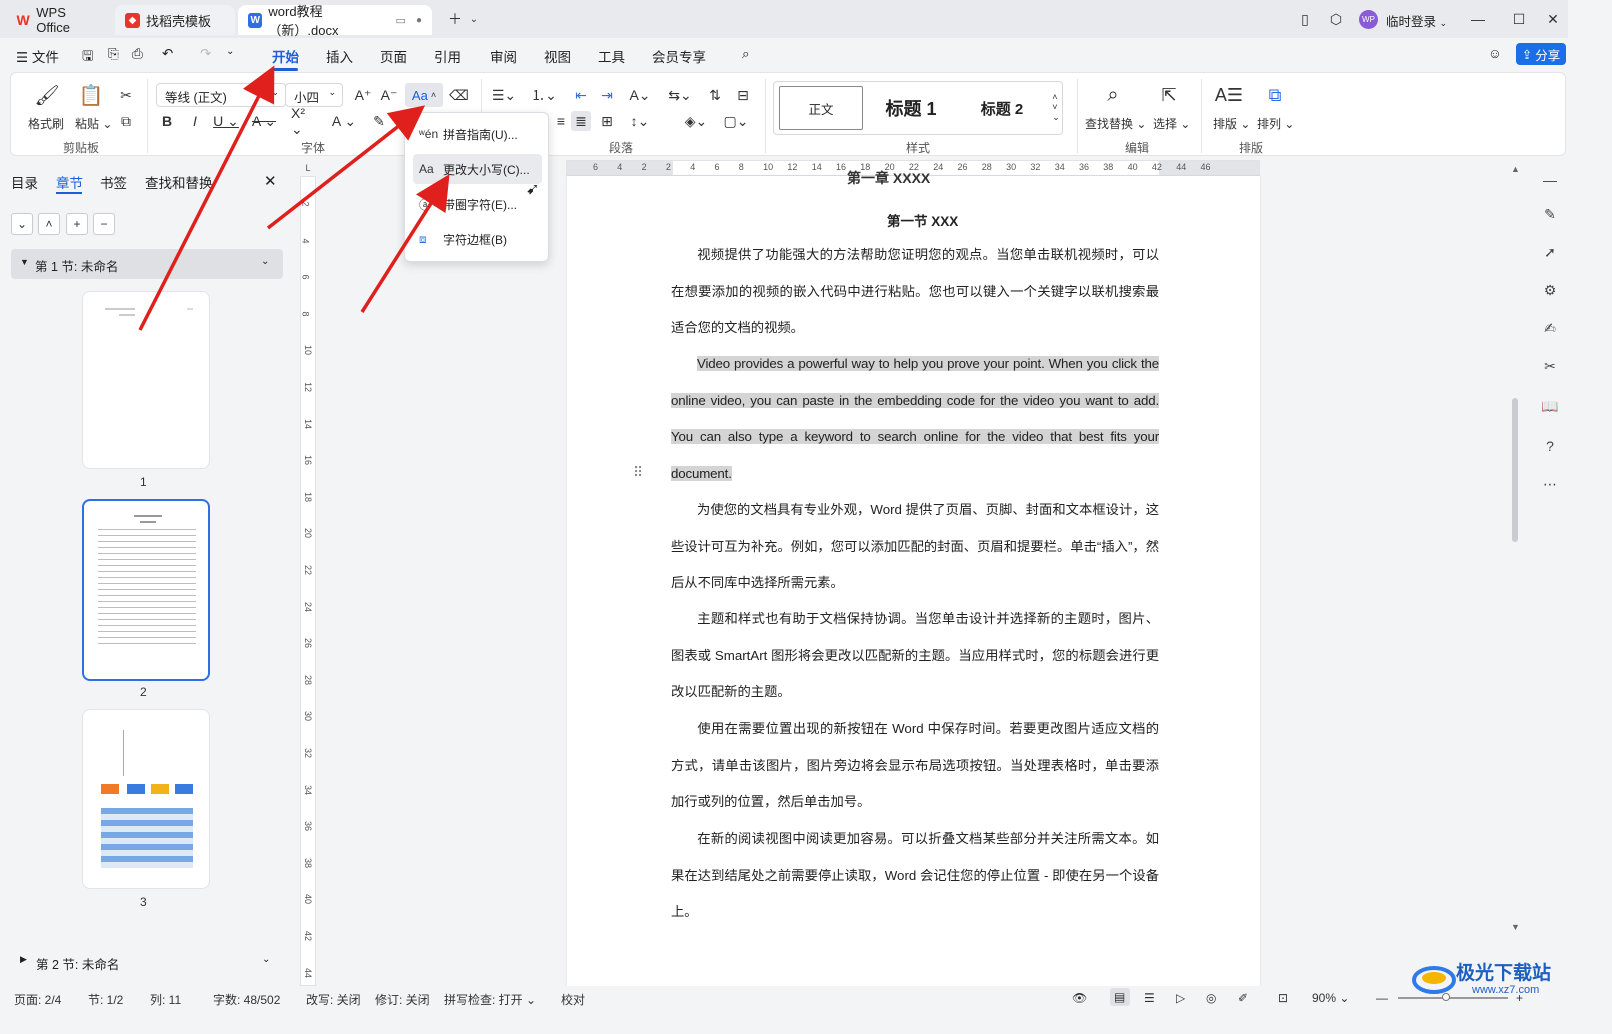 This screenshot has width=1612, height=1034. What do you see at coordinates (1550, 366) in the screenshot?
I see `tools-icon: ✂` at bounding box center [1550, 366].